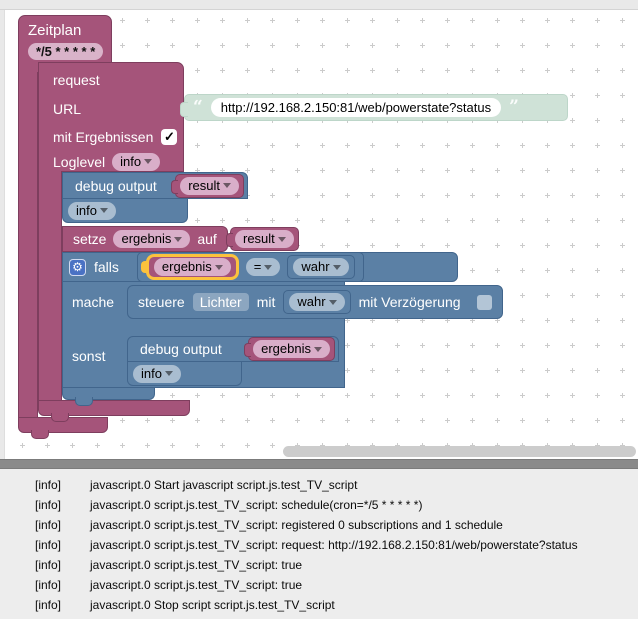 Image resolution: width=638 pixels, height=619 pixels. What do you see at coordinates (108, 397) in the screenshot?
I see `if-block-foot` at bounding box center [108, 397].